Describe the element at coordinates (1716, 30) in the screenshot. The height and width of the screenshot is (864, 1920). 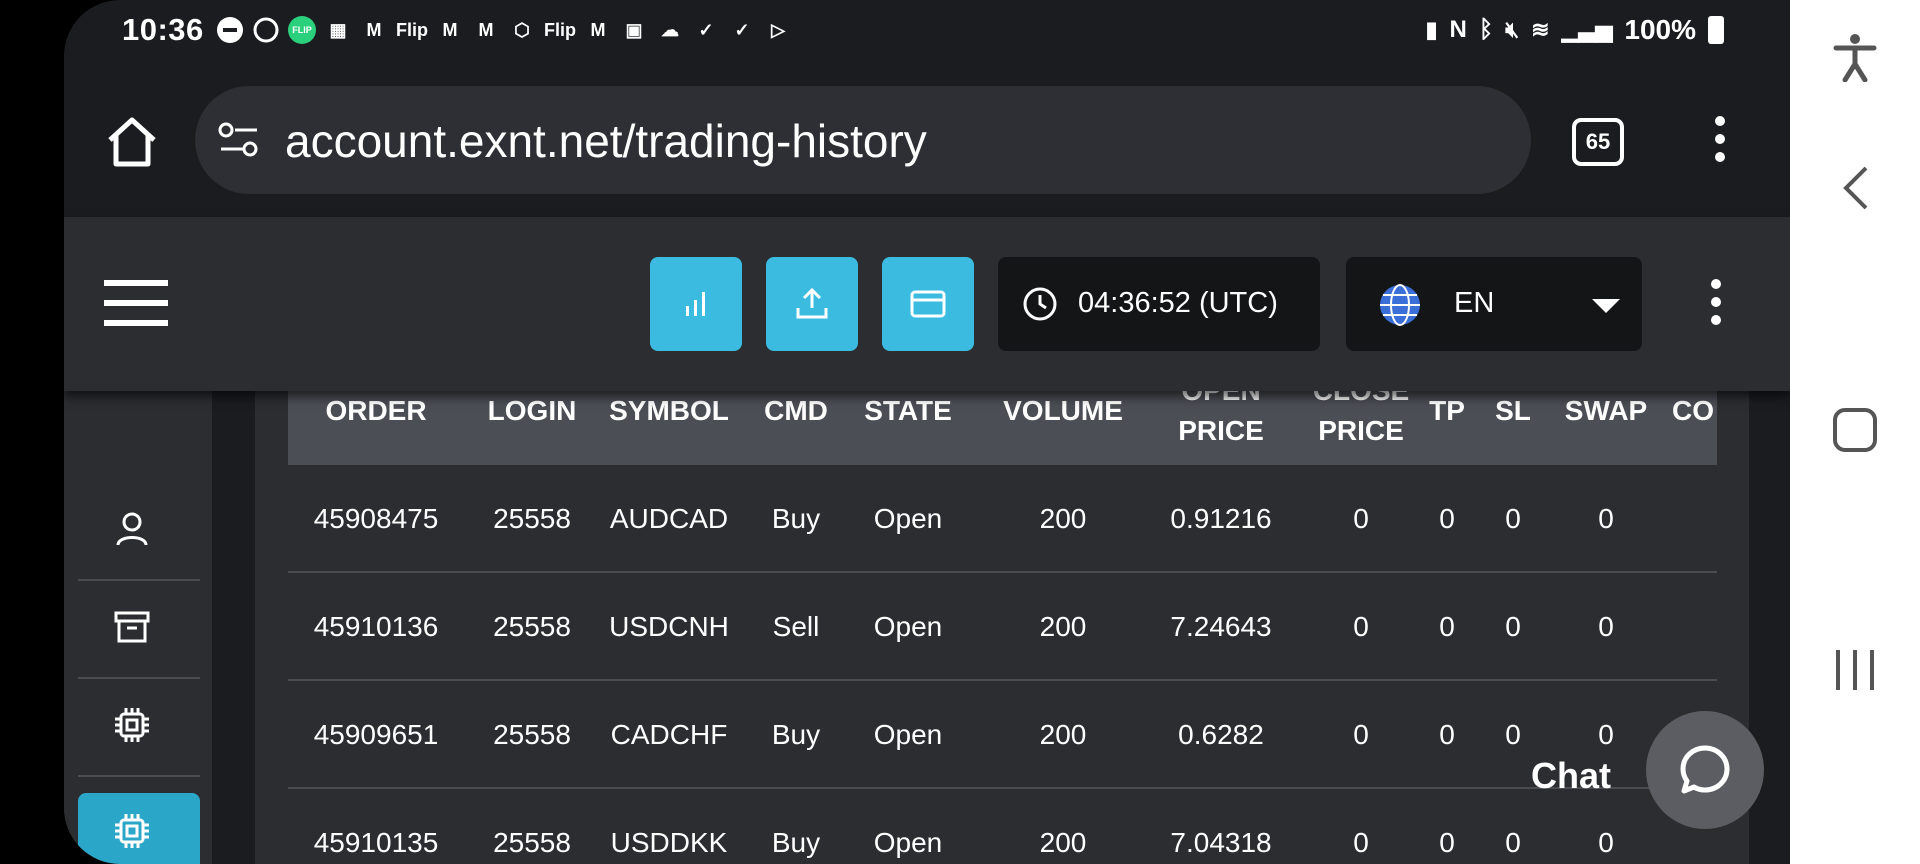
I see `battery-icon` at that location.